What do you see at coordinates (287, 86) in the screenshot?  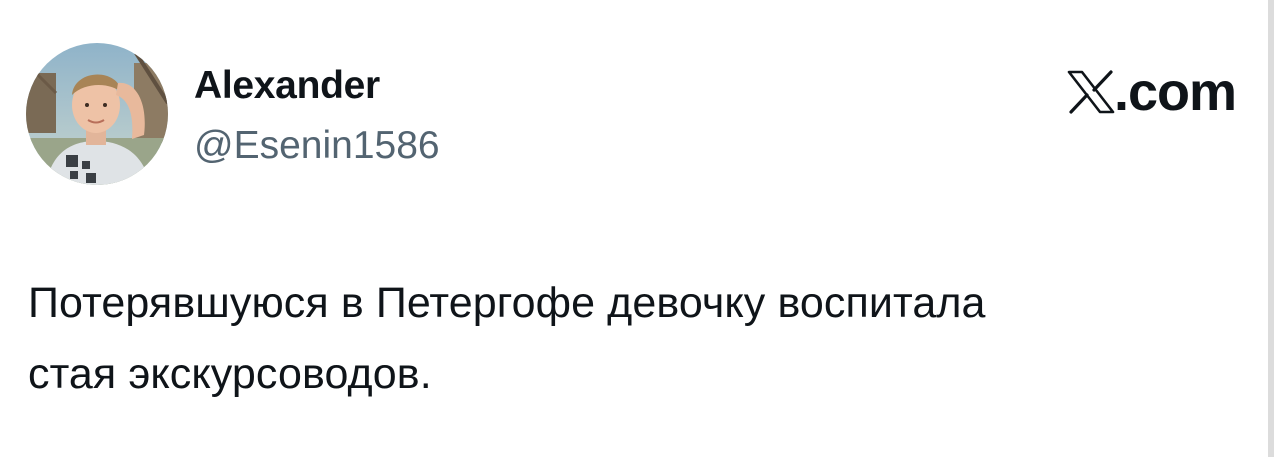 I see `author-display-name: Alexander` at bounding box center [287, 86].